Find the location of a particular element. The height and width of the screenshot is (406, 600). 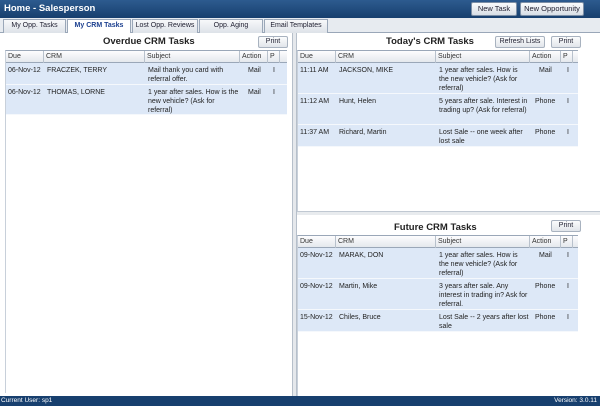

row-subject: Lost Sale -- 2 years after lost sale is located at coordinates (484, 322).